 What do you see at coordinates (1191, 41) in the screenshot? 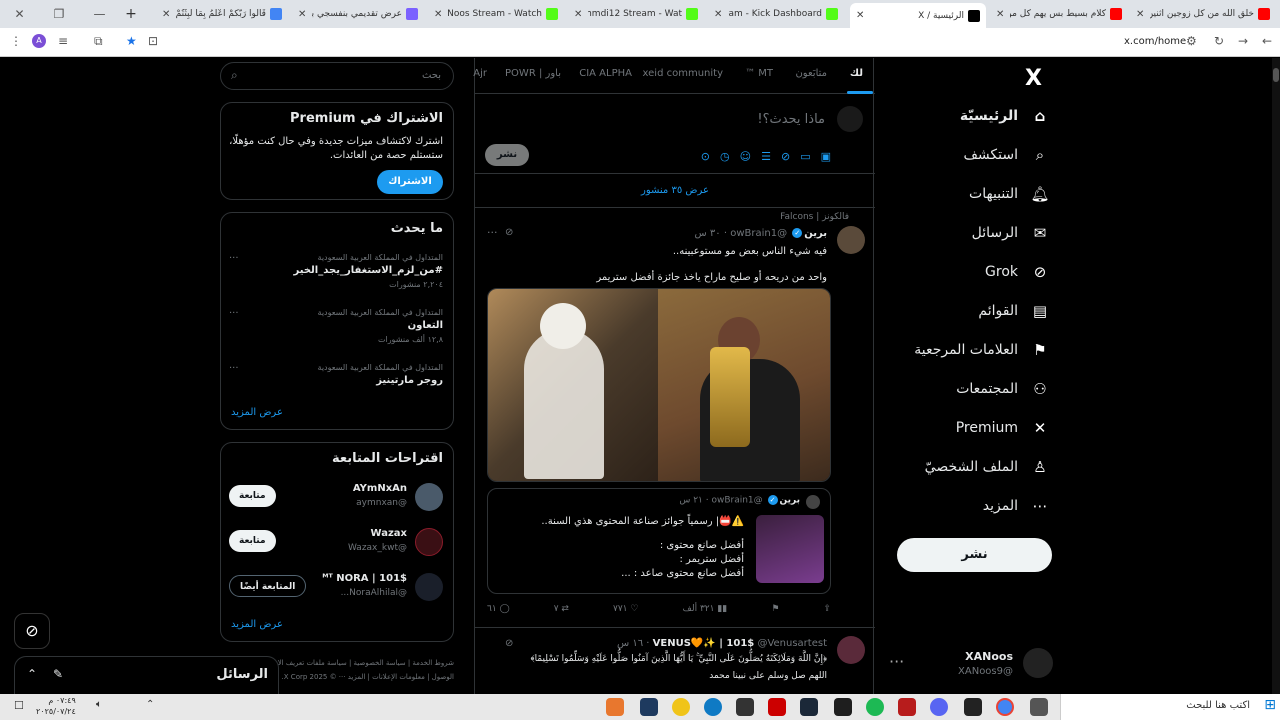
I see `site-settings-icon: ⚙` at bounding box center [1191, 41].